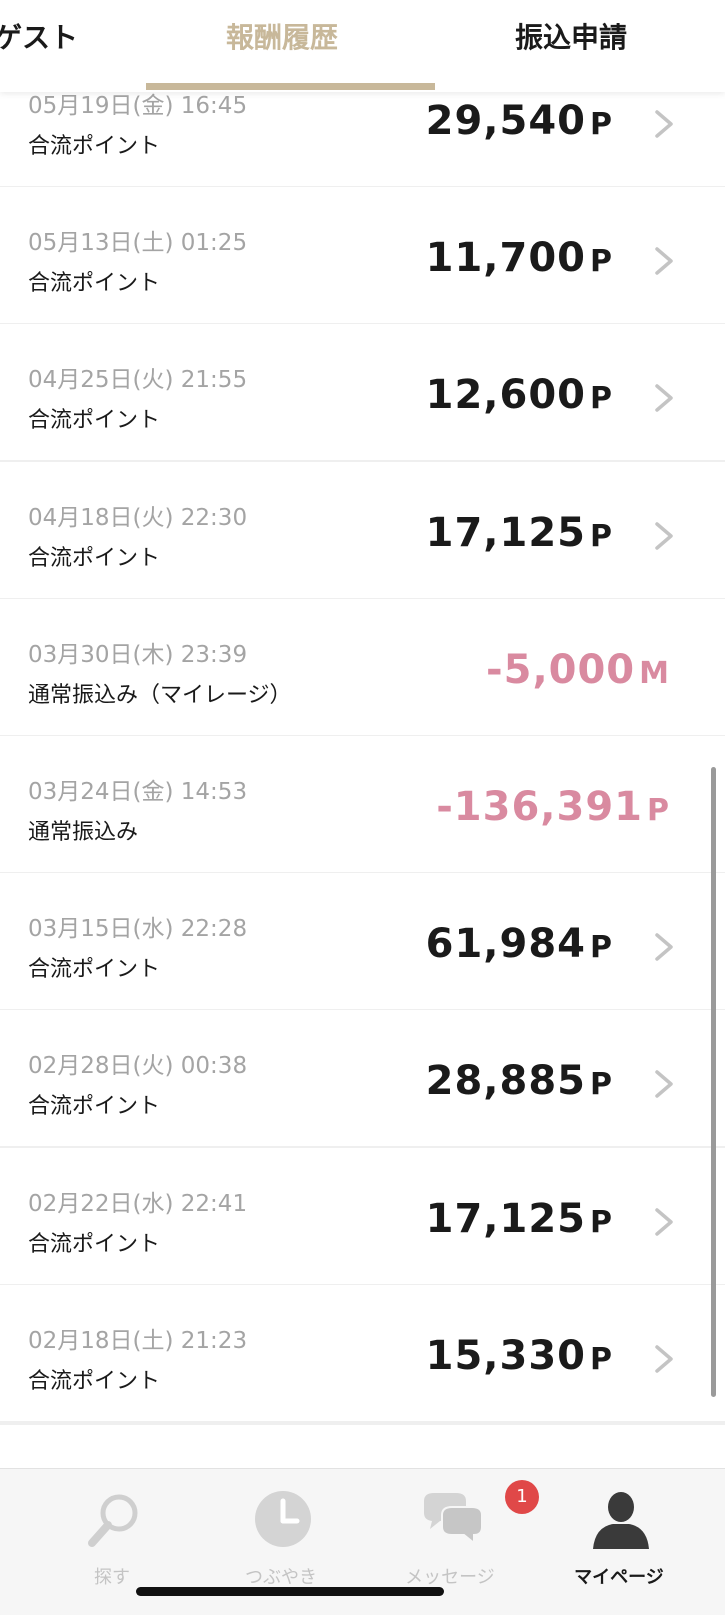 The width and height of the screenshot is (725, 1615). Describe the element at coordinates (362, 531) in the screenshot. I see `history-row: 04月18日(火) 22:30 合流ポイント 17,125 P` at that location.